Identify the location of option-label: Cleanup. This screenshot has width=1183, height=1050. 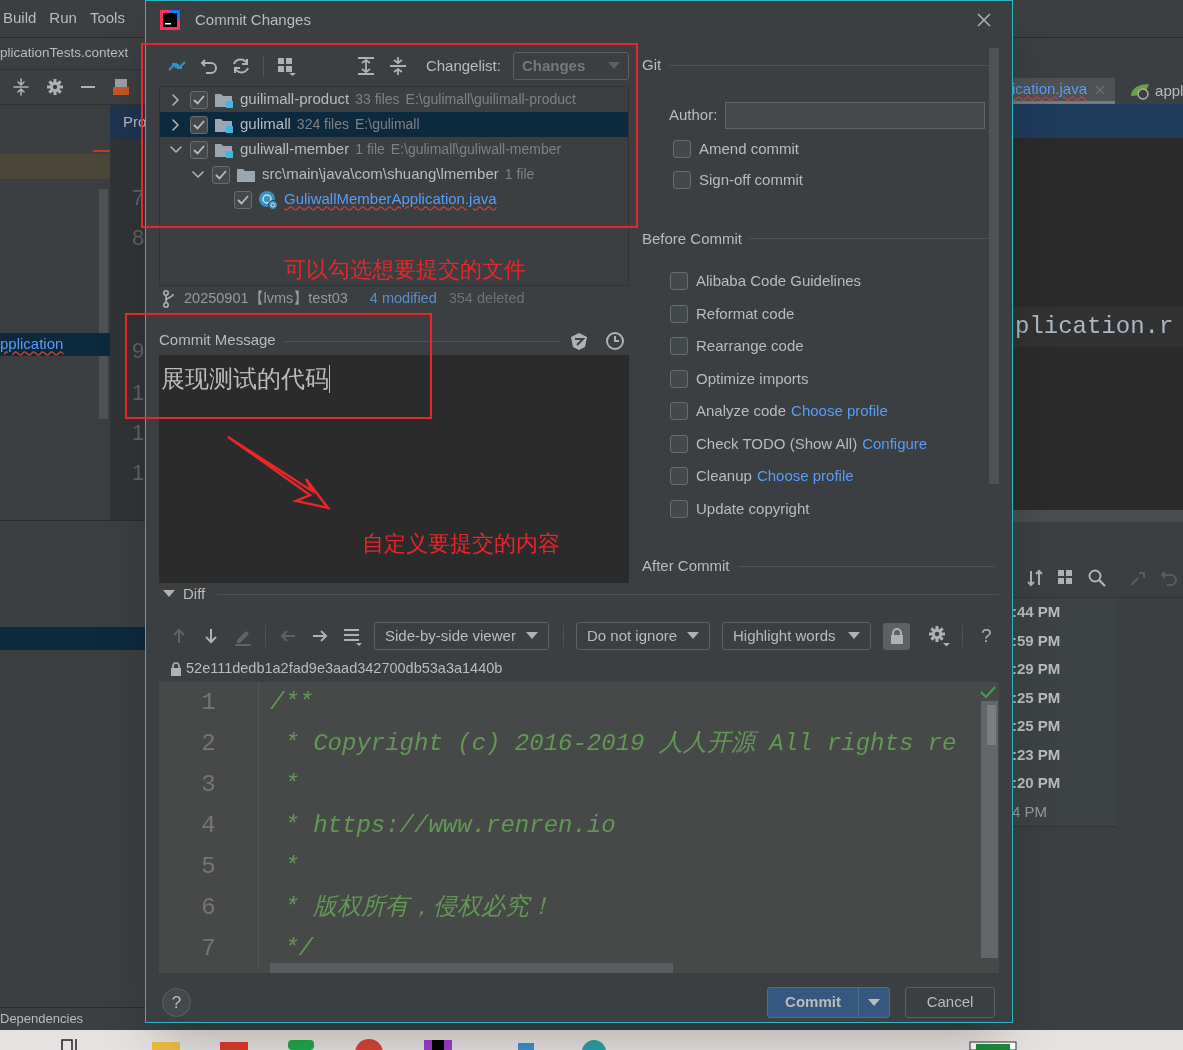
(724, 476).